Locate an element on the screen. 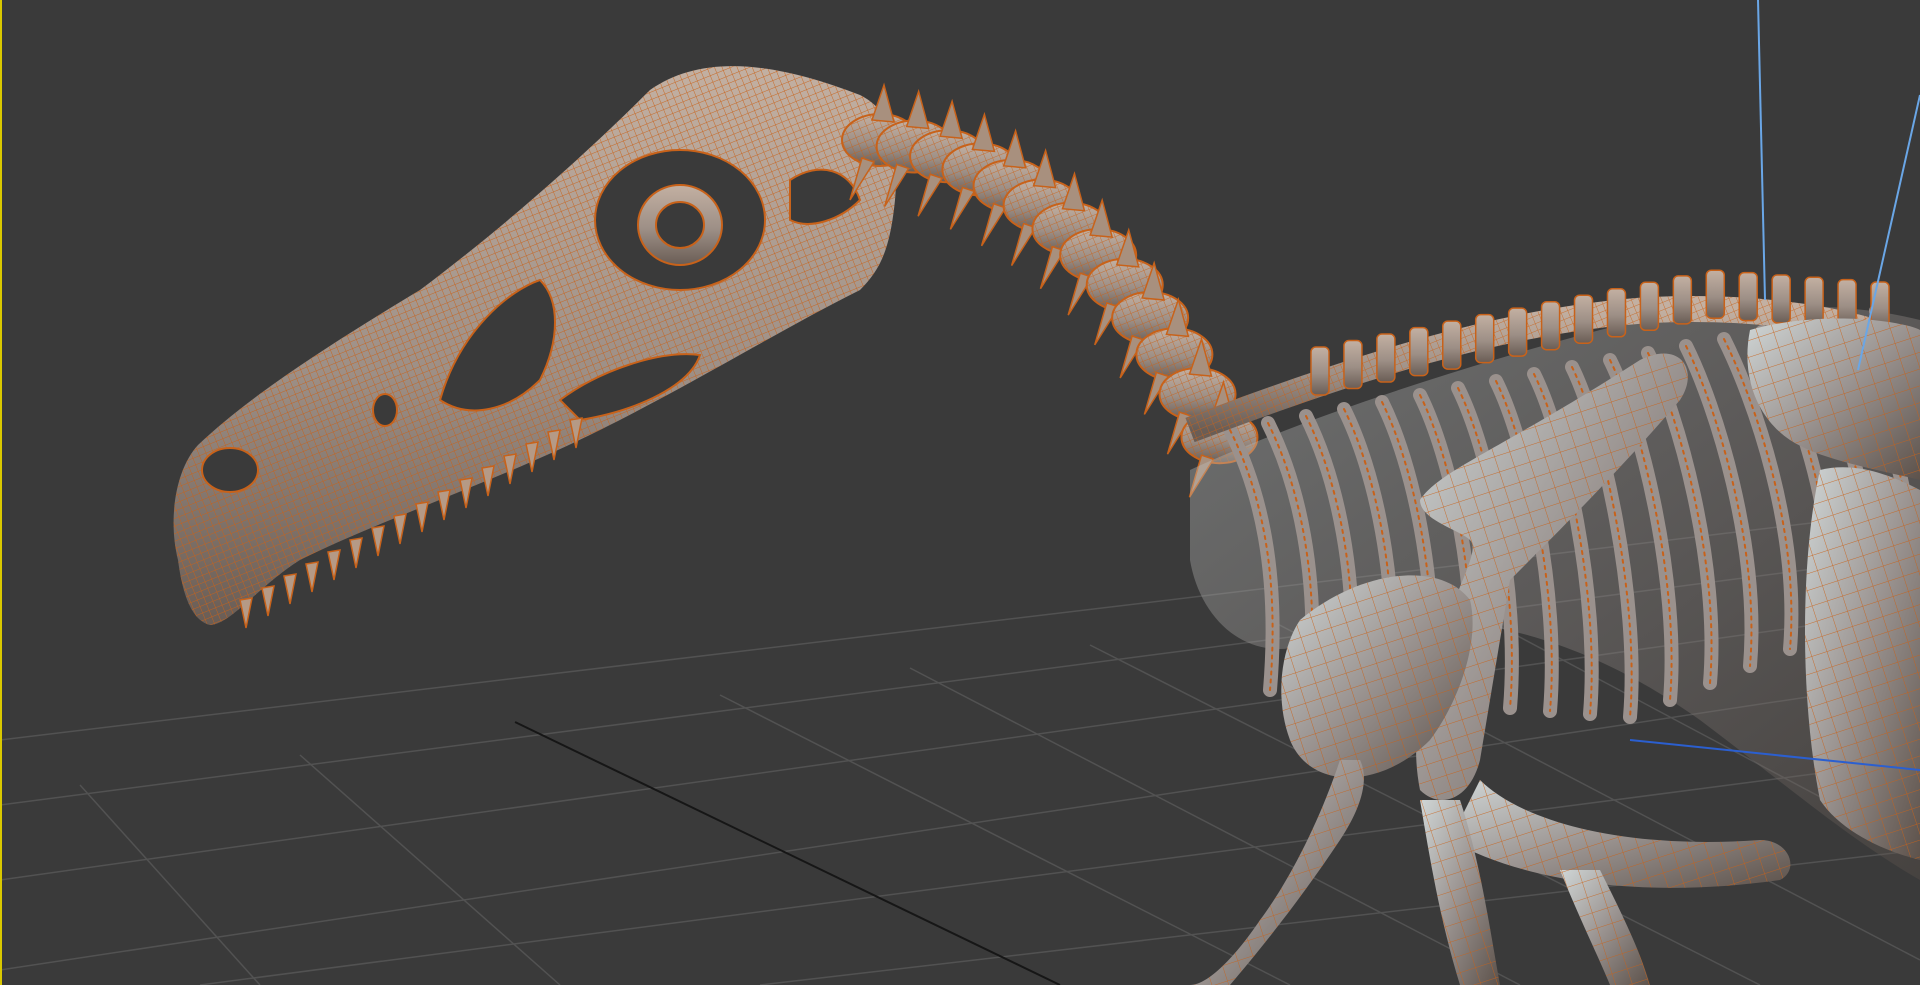 This screenshot has width=1920, height=985. grid-axis-line is located at coordinates (787, 853).